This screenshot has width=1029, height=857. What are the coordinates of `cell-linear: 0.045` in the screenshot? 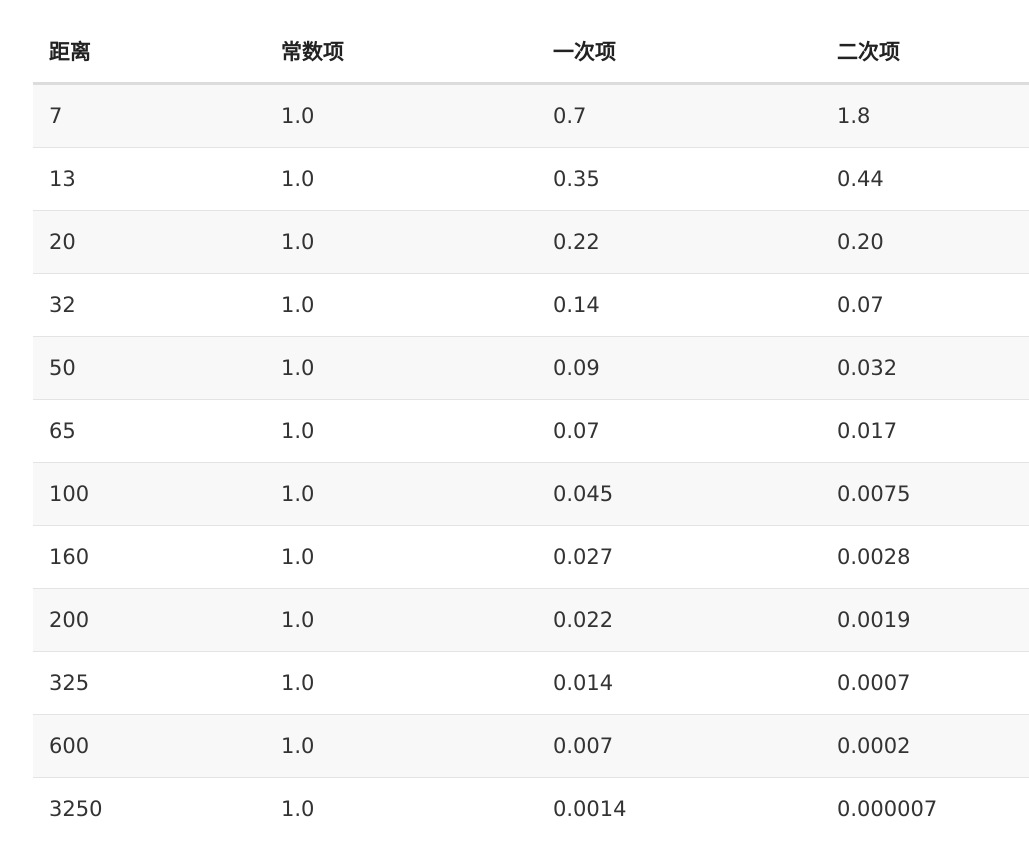 It's located at (679, 494).